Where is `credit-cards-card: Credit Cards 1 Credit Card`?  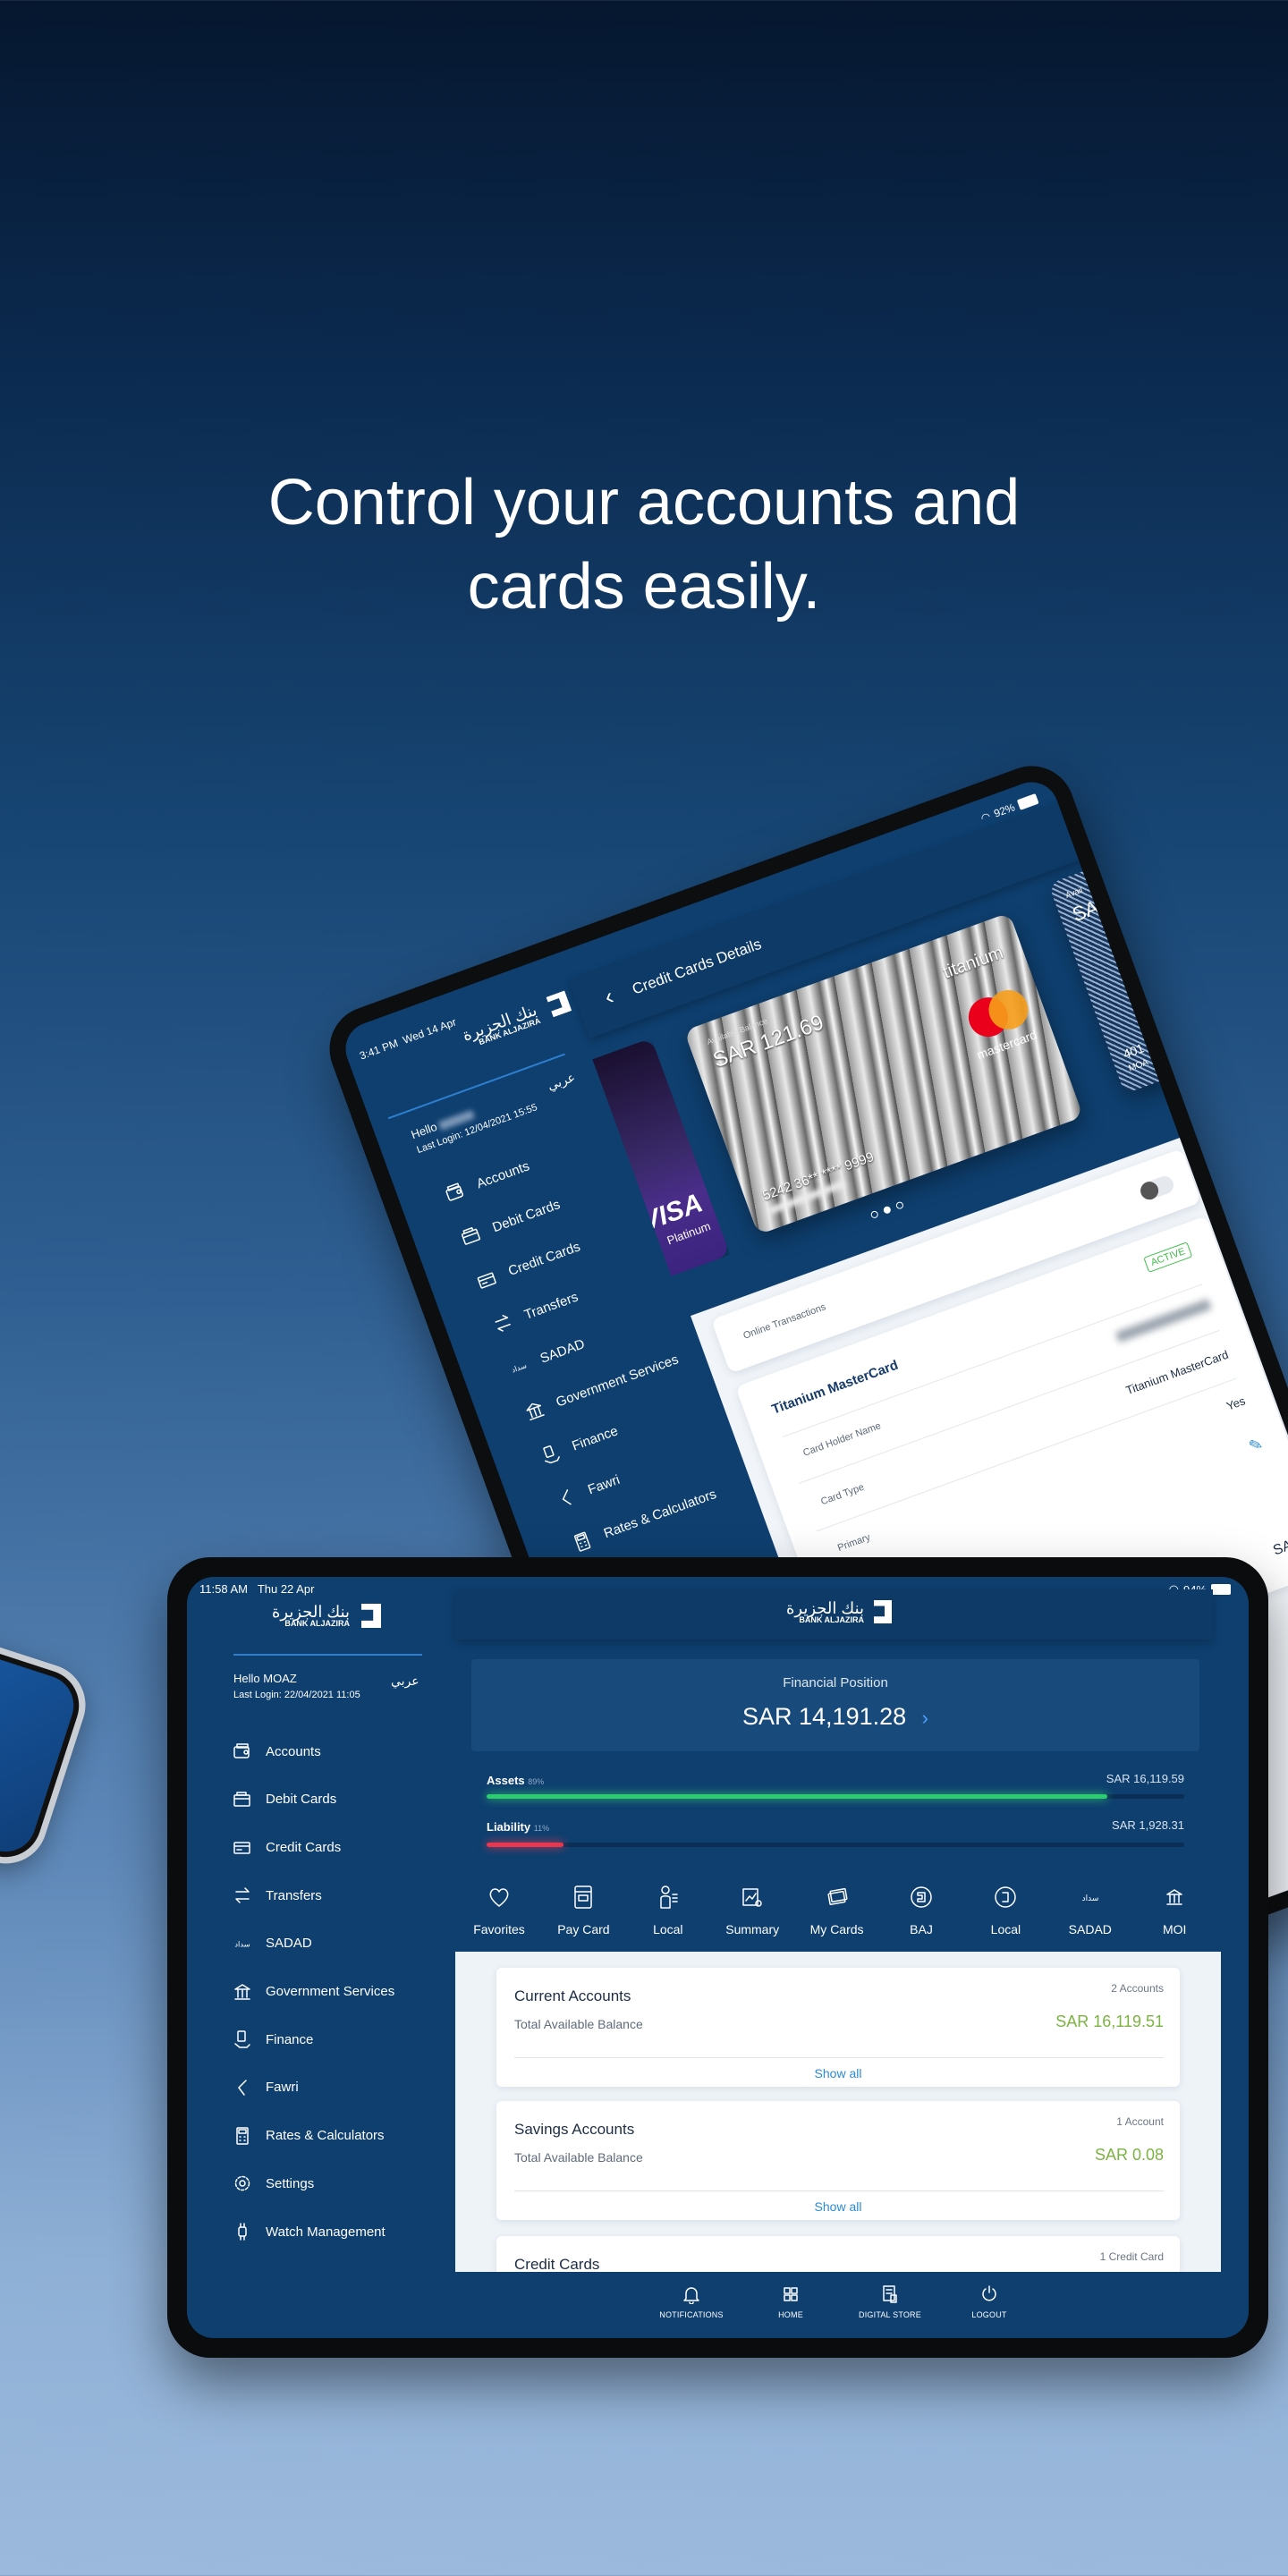
credit-cards-card: Credit Cards 1 Credit Card is located at coordinates (838, 2254).